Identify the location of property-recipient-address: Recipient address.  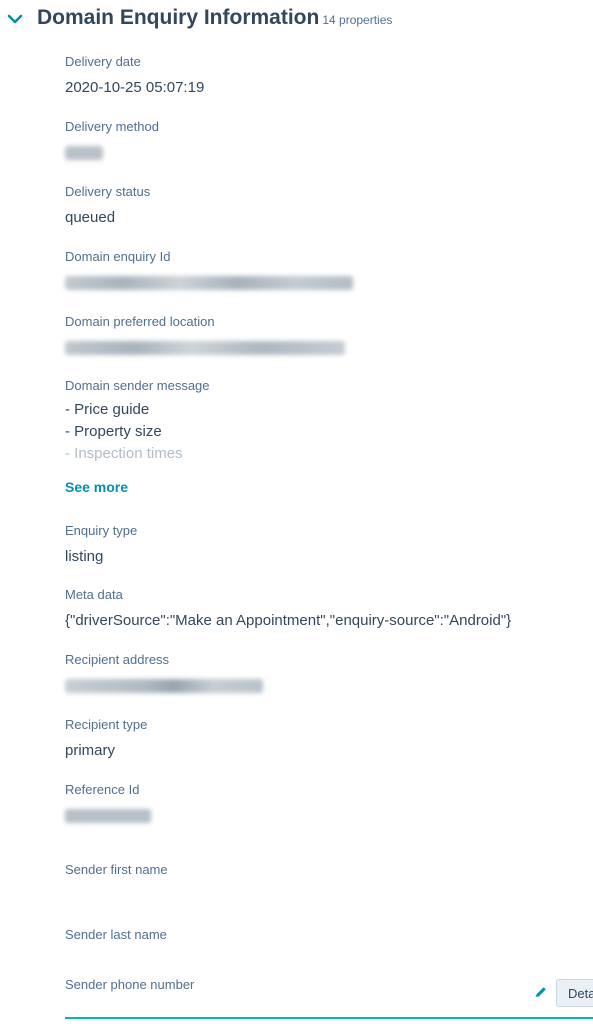
(315, 672).